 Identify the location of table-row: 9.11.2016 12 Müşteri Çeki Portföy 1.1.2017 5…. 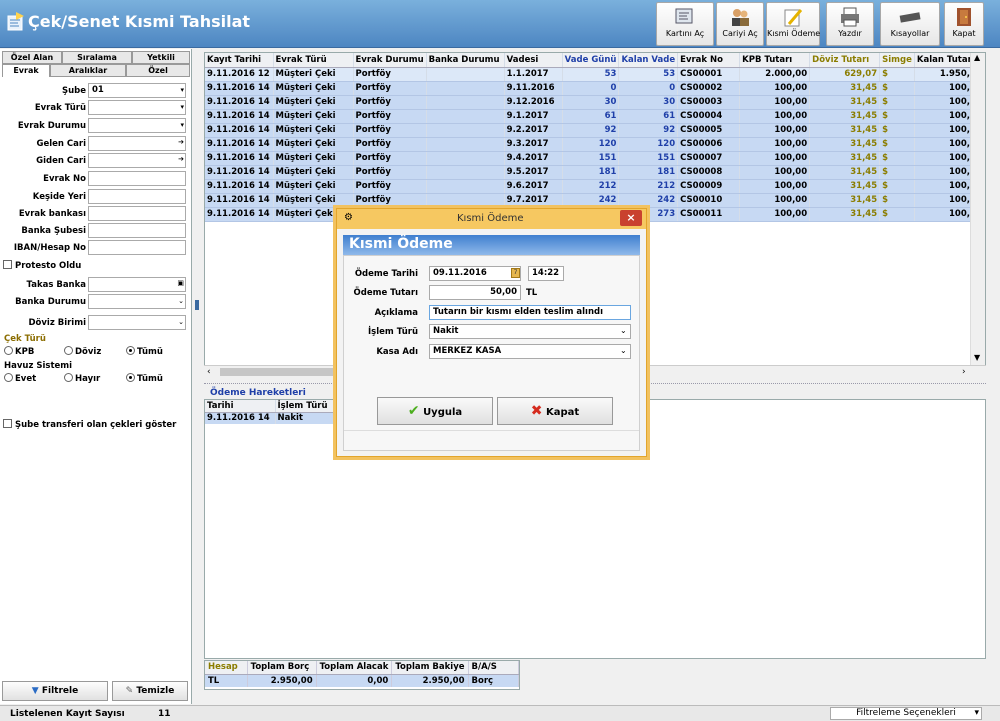
(592, 74).